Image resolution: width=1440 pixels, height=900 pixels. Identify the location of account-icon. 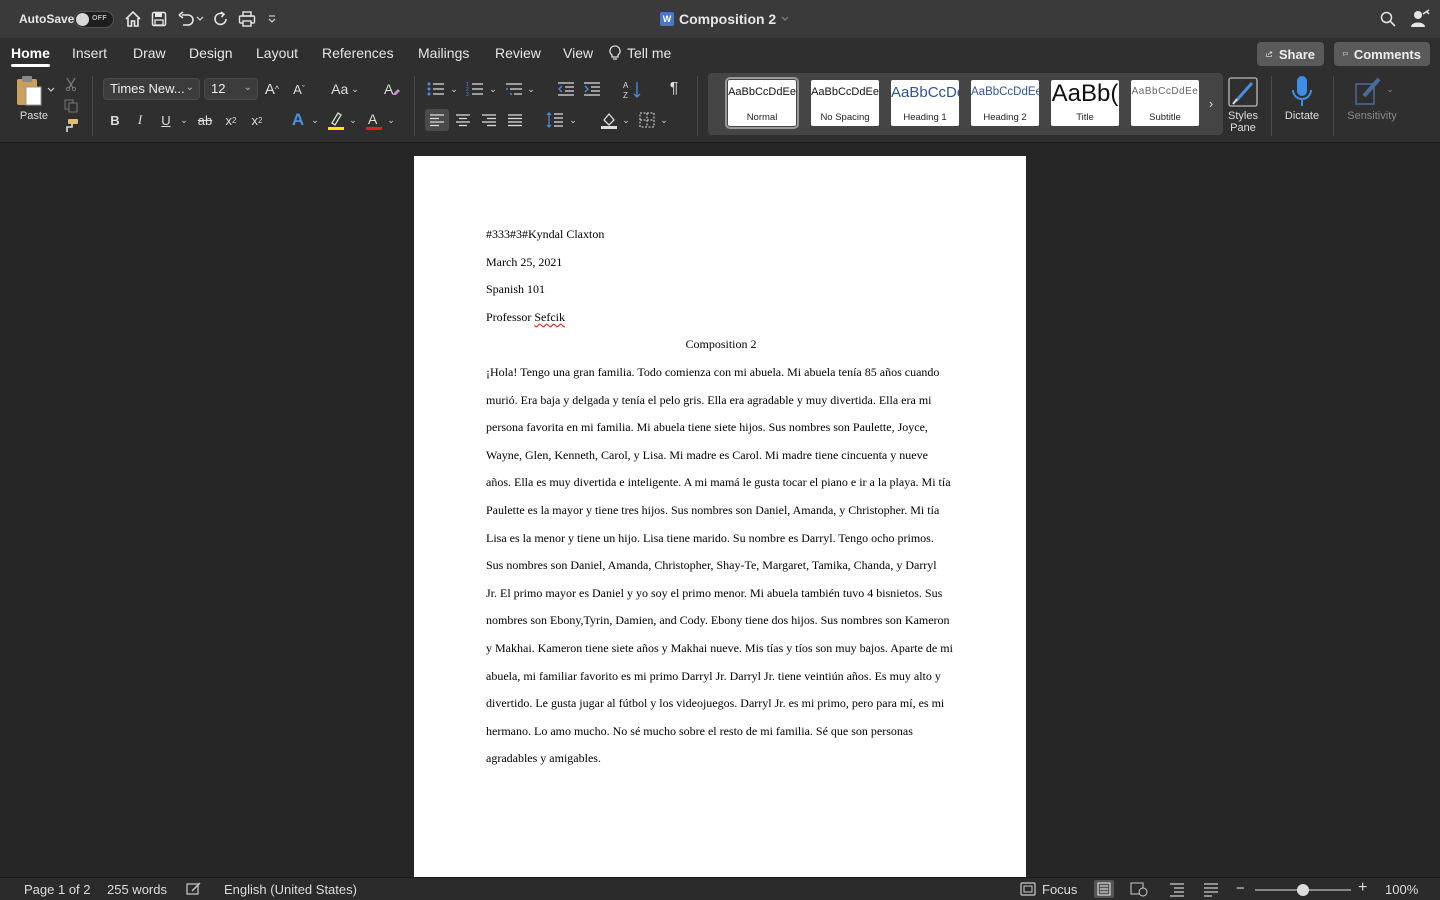
(1420, 19).